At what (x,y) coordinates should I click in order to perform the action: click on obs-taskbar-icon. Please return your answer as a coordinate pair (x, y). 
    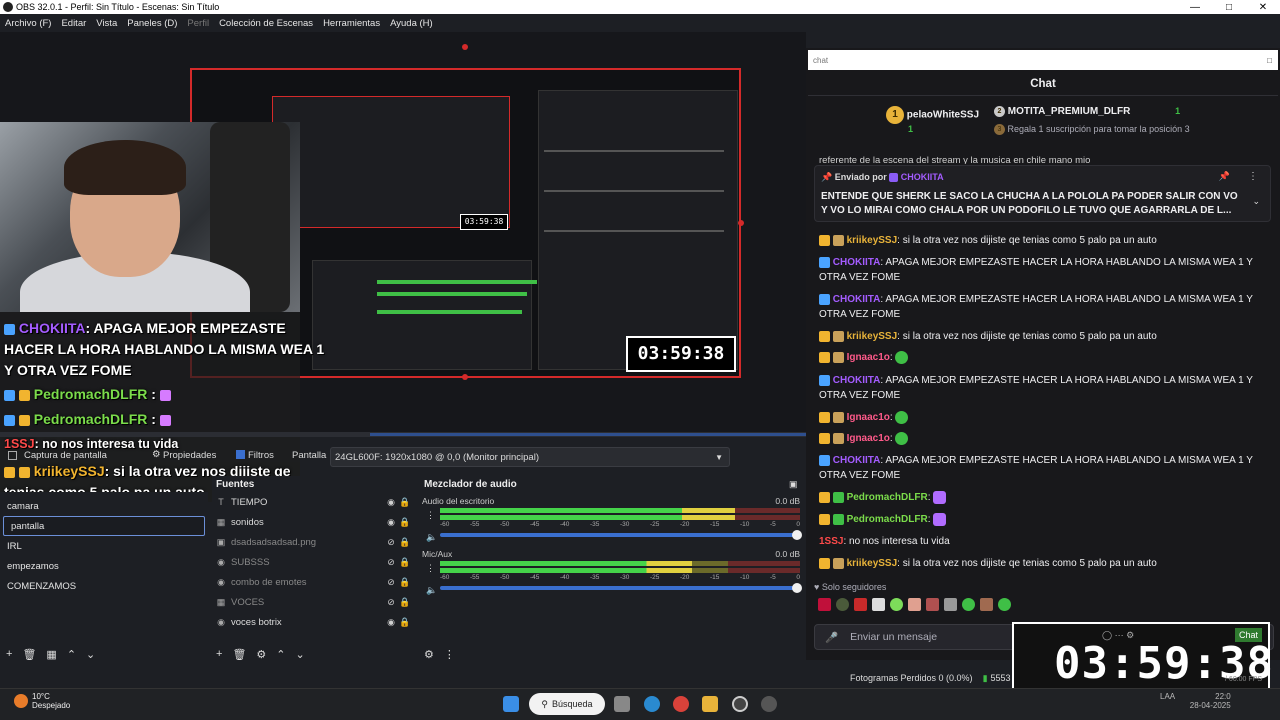
    Looking at the image, I should click on (740, 704).